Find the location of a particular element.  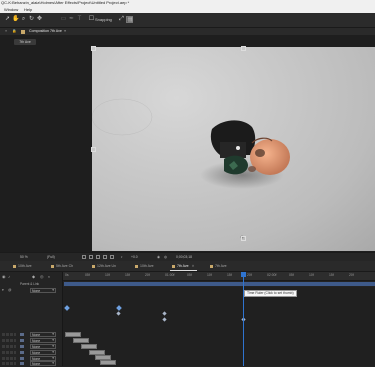

menu-window: Window is located at coordinates (11, 9).